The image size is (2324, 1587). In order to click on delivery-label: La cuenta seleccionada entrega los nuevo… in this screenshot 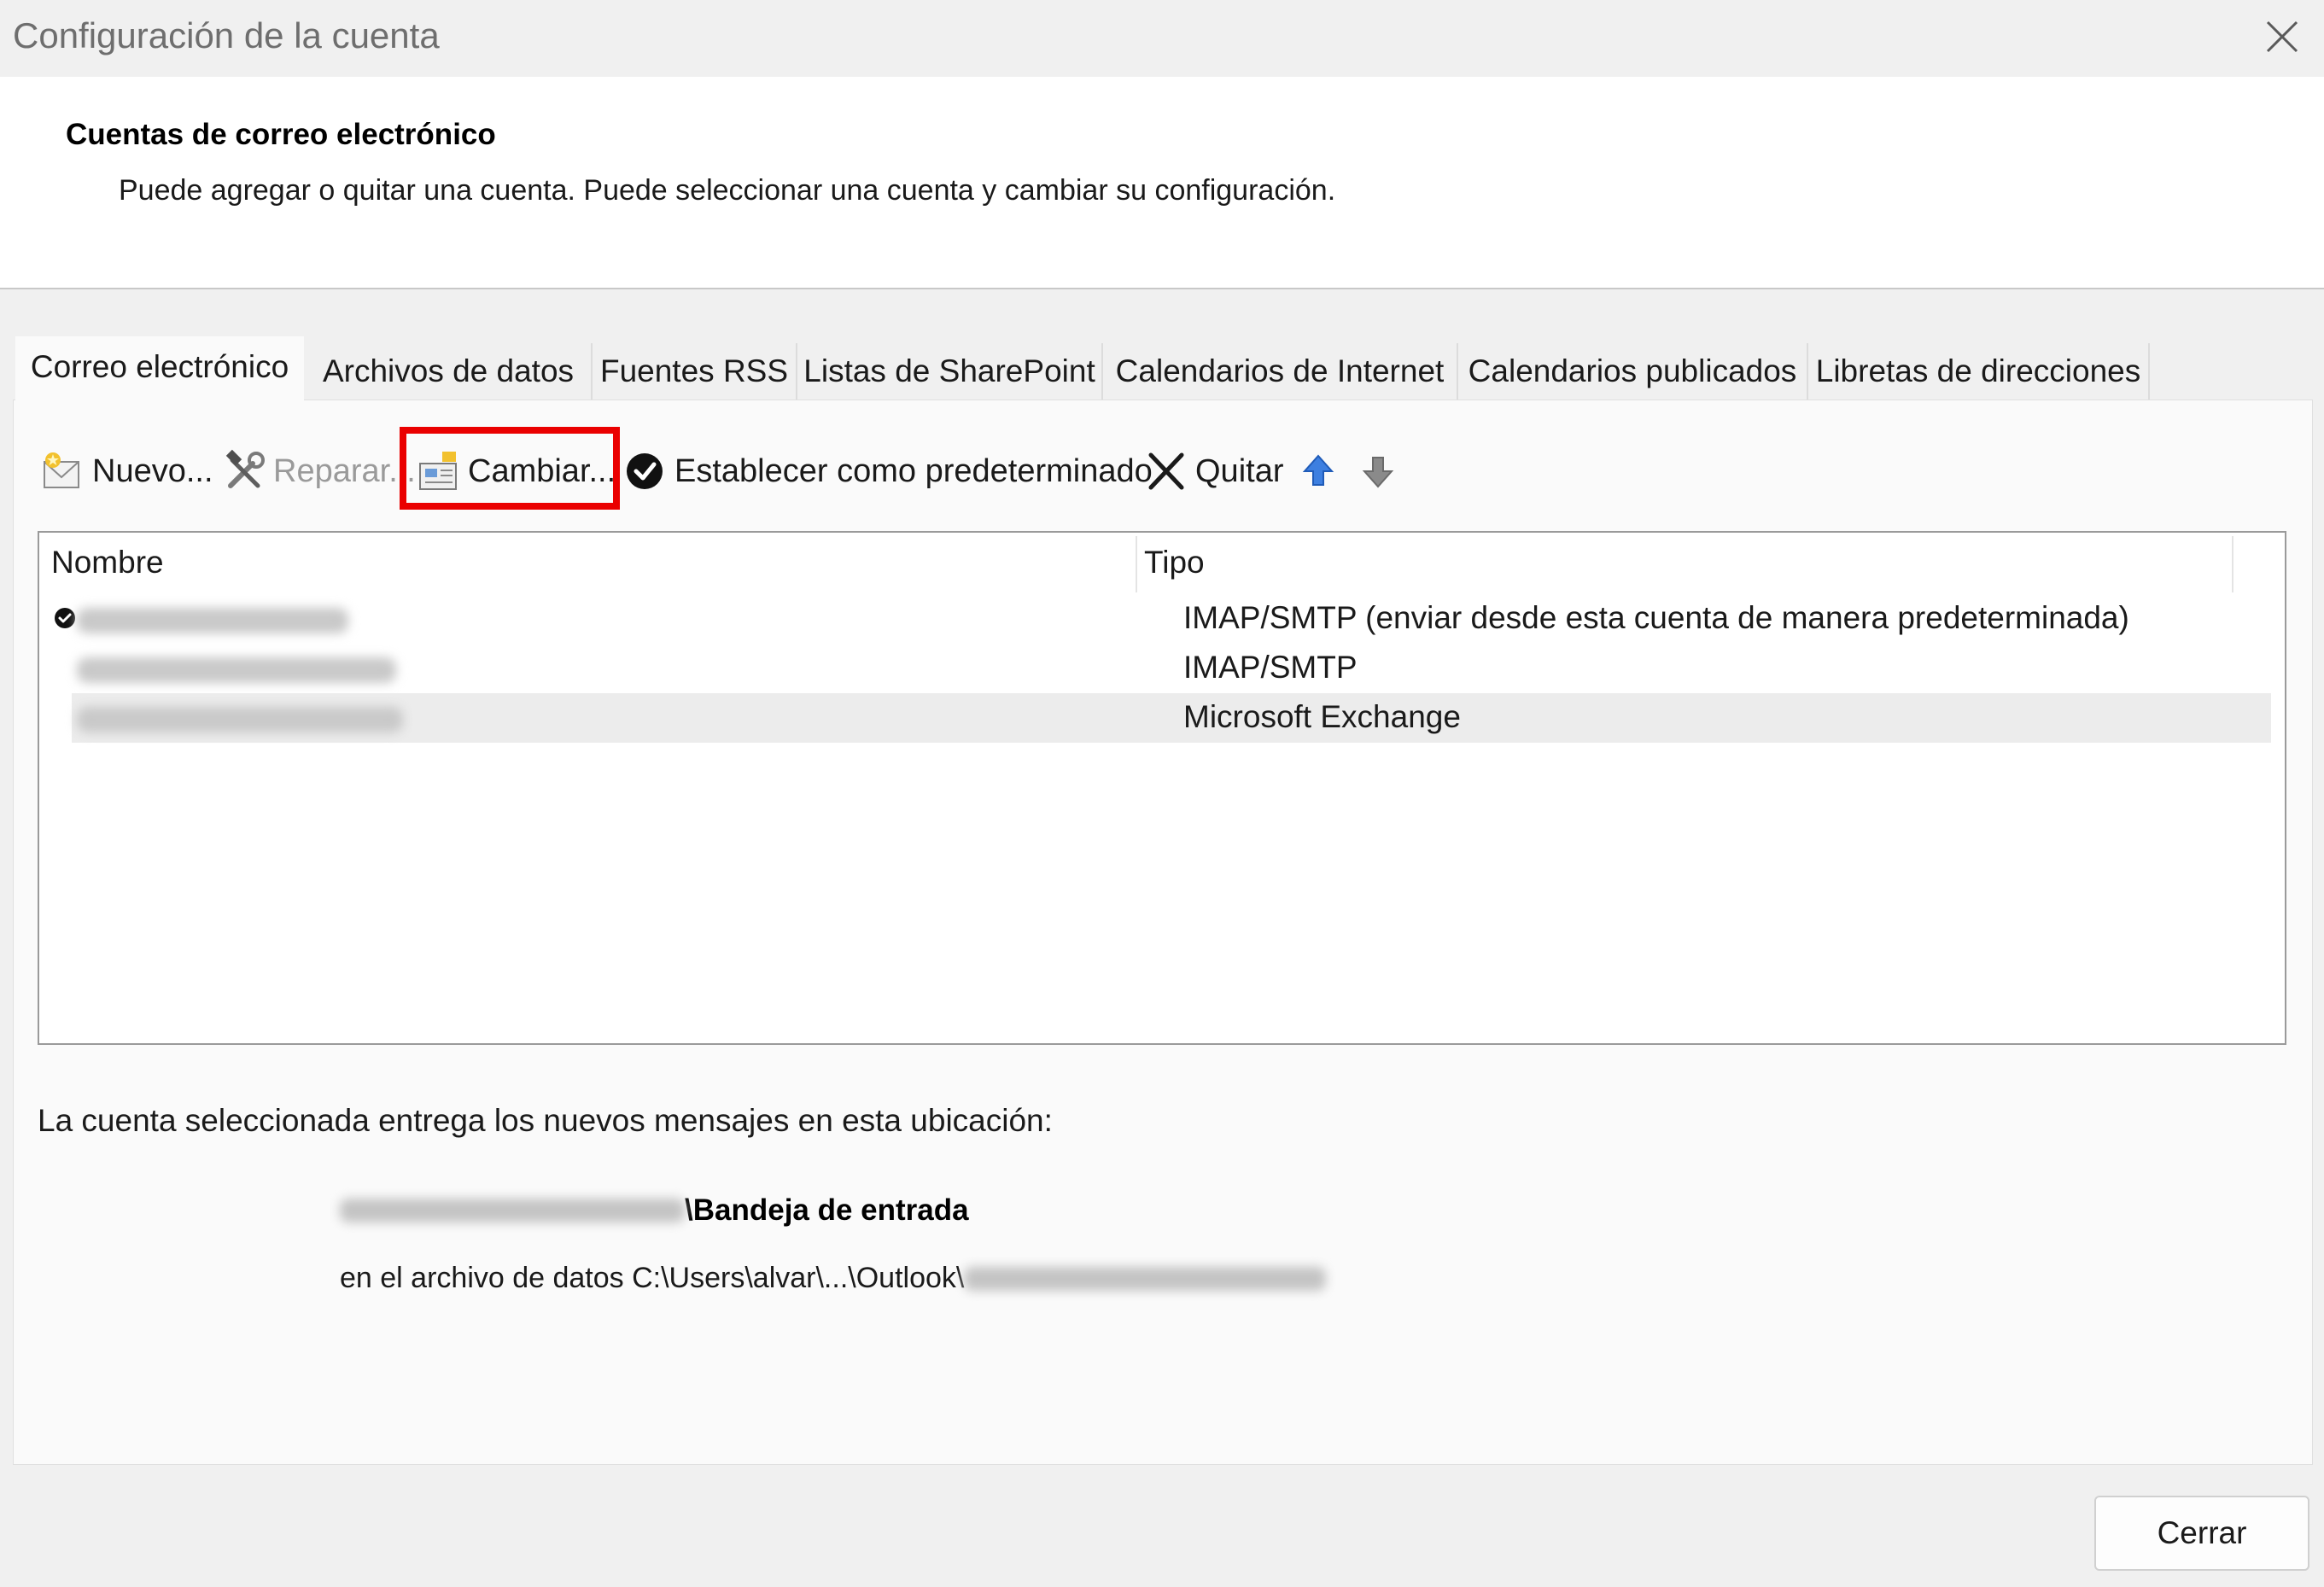, I will do `click(545, 1120)`.